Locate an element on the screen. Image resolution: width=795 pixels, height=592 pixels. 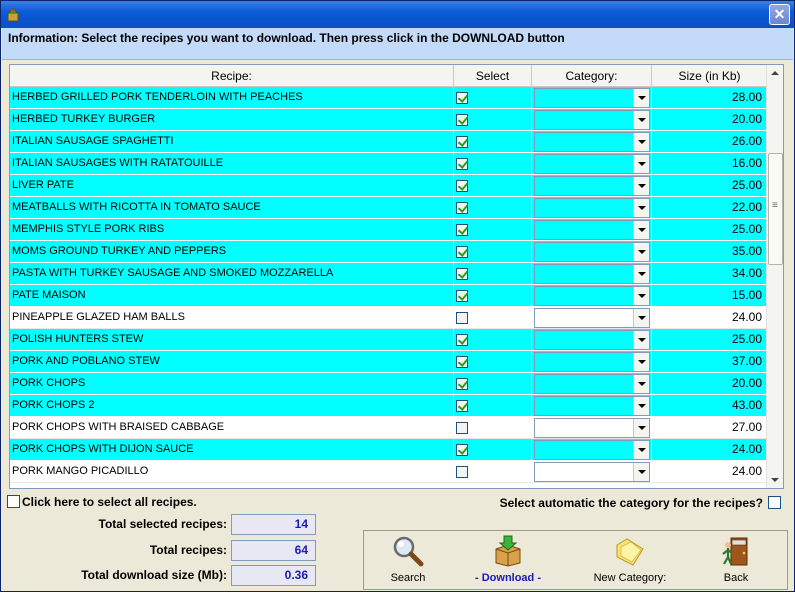
scroll-down-icon is located at coordinates (775, 480).